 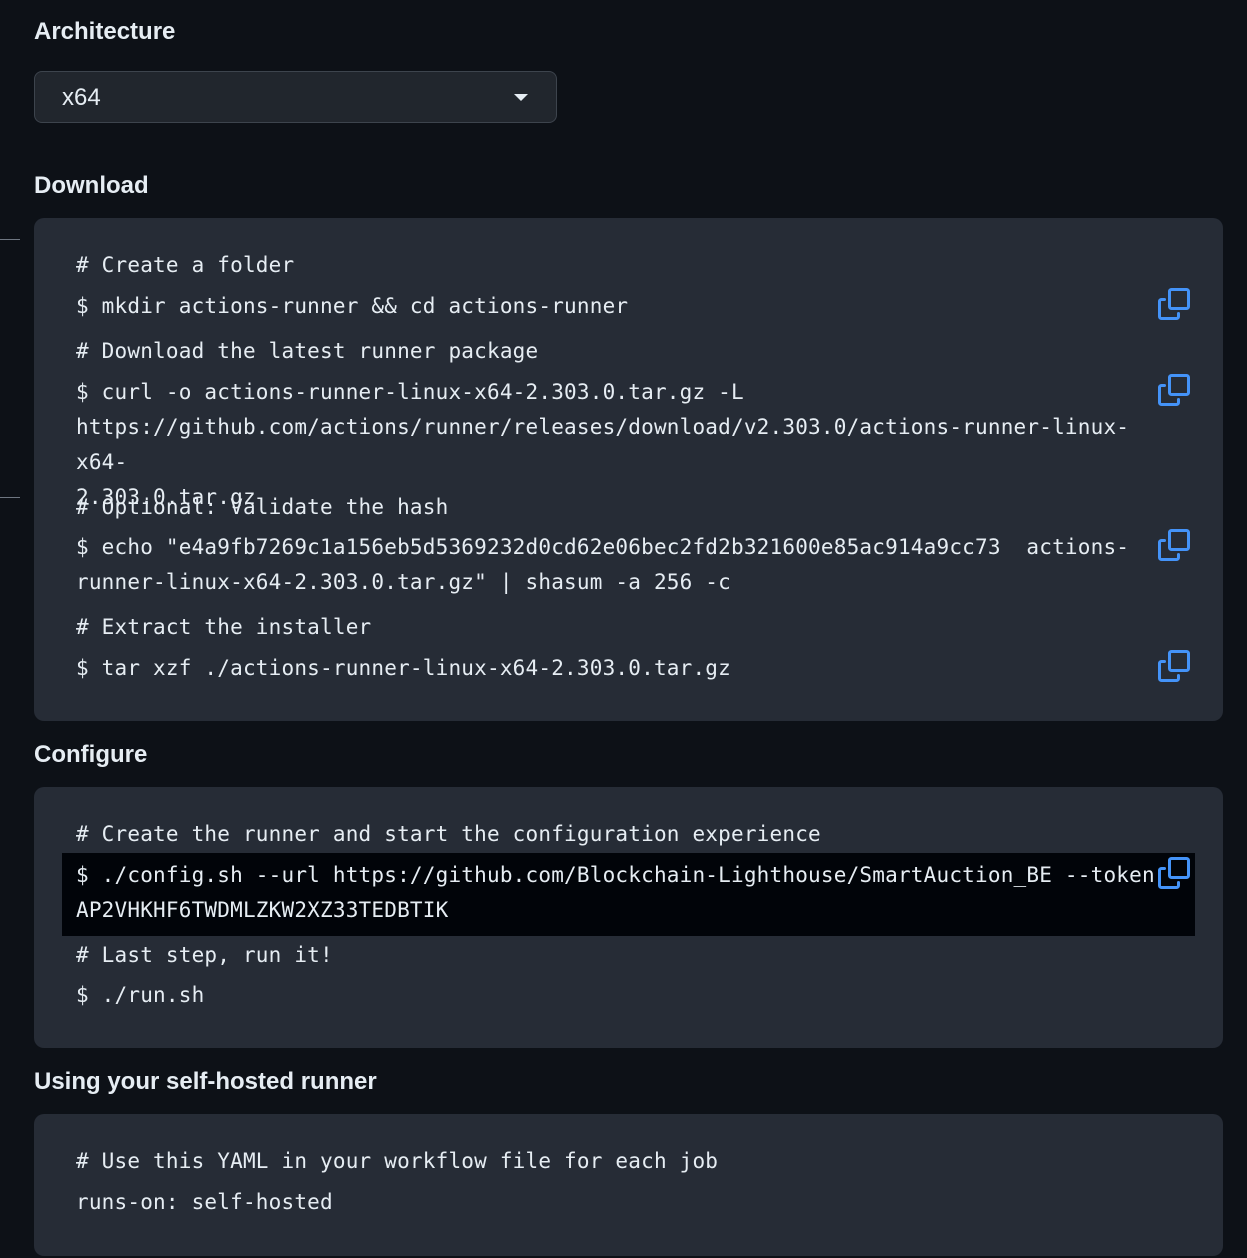 I want to click on architecture-select-value: x64, so click(x=81, y=97).